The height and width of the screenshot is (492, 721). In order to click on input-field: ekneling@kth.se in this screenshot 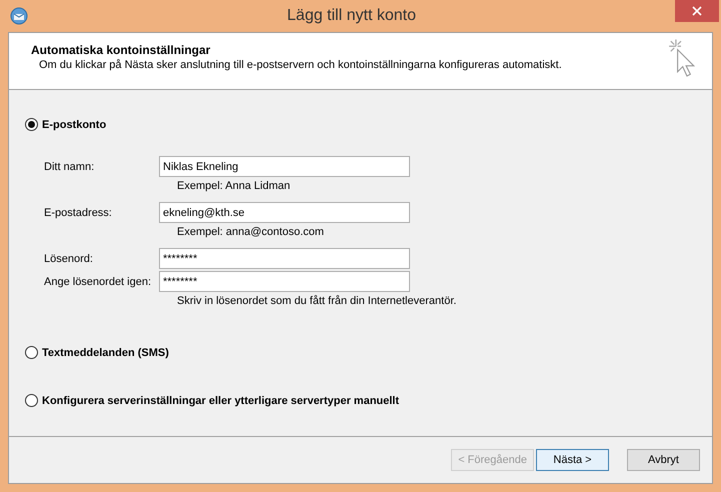, I will do `click(284, 212)`.